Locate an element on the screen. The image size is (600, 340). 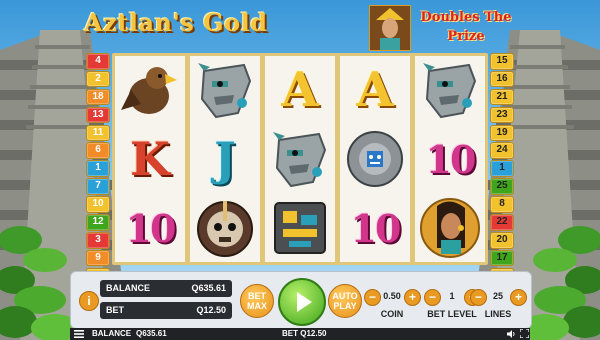
payline-marker-right-25: 25 is located at coordinates (502, 186).